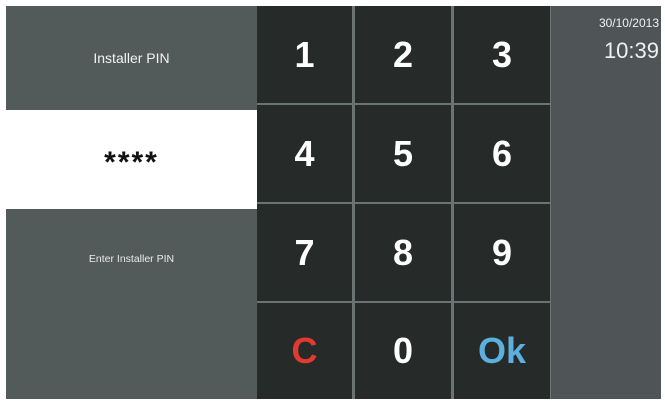 This screenshot has height=401, width=665. What do you see at coordinates (131, 259) in the screenshot?
I see `hint-text: Enter Installer PIN` at bounding box center [131, 259].